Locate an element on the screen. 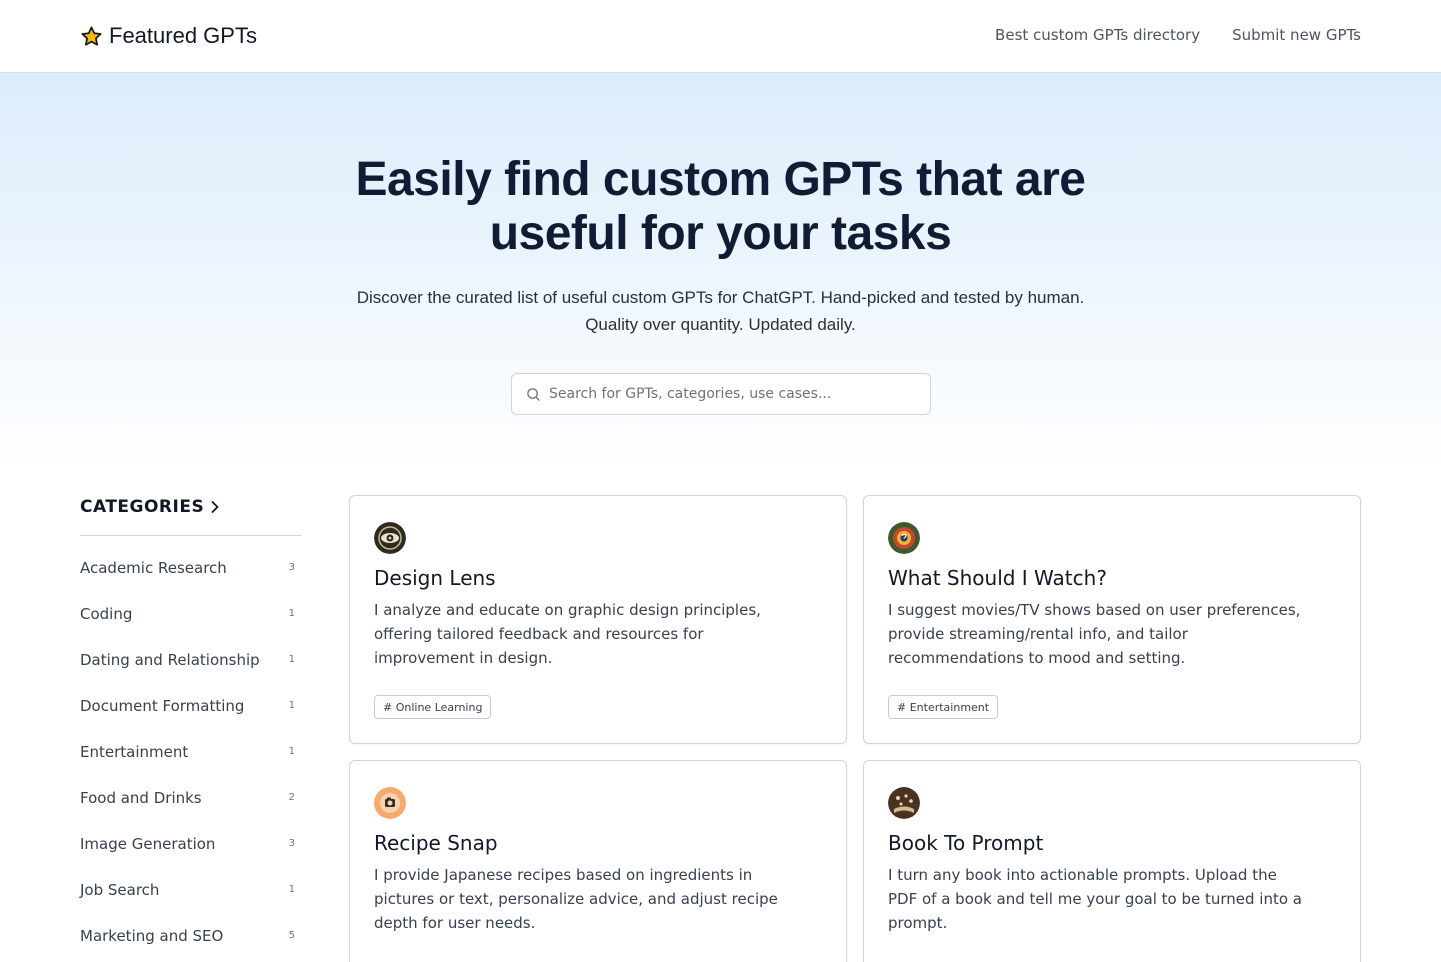 This screenshot has height=962, width=1441. brand-logo: Featured GPTs is located at coordinates (168, 36).